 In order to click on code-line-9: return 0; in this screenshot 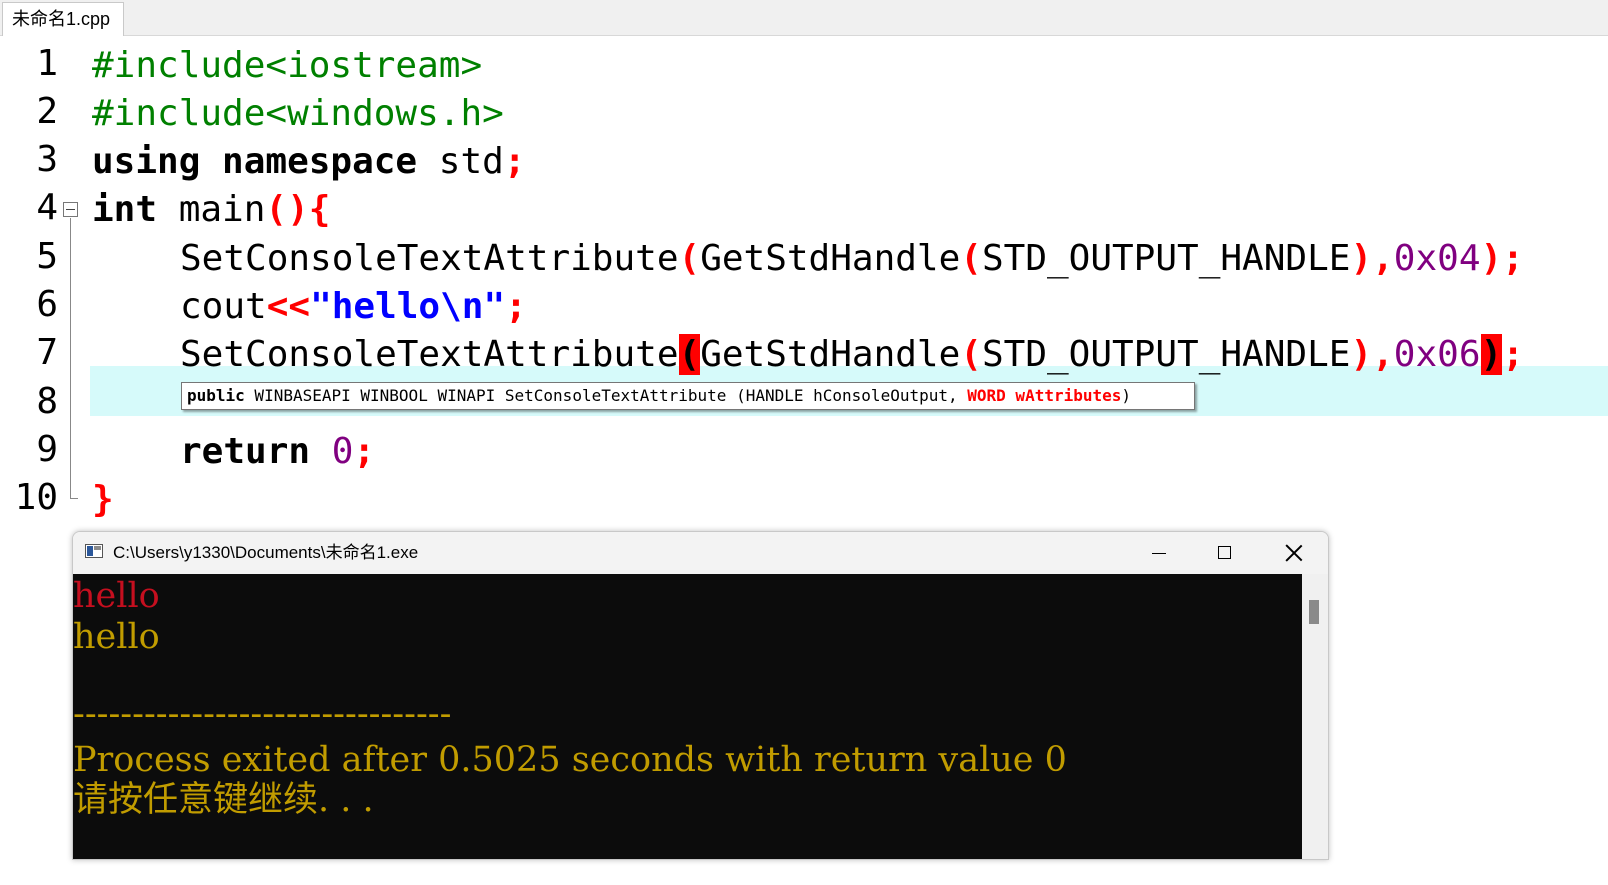, I will do `click(277, 452)`.